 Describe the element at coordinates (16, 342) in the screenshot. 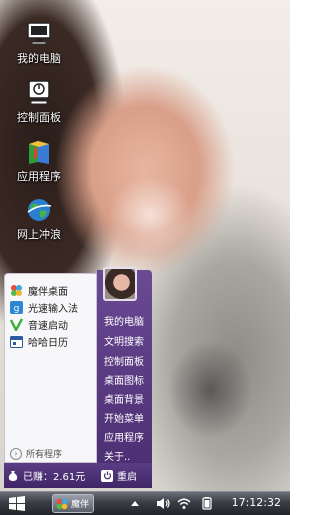

I see `calendar-icon` at that location.